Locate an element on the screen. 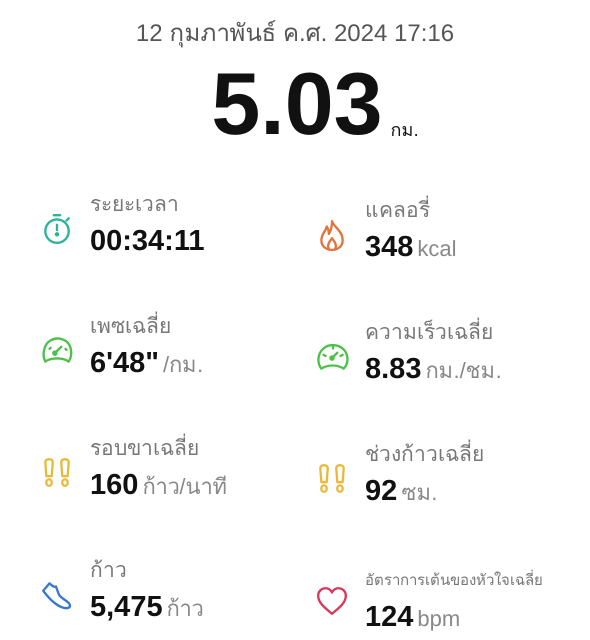  metric-label: รอบขาเฉลี่ย is located at coordinates (159, 449).